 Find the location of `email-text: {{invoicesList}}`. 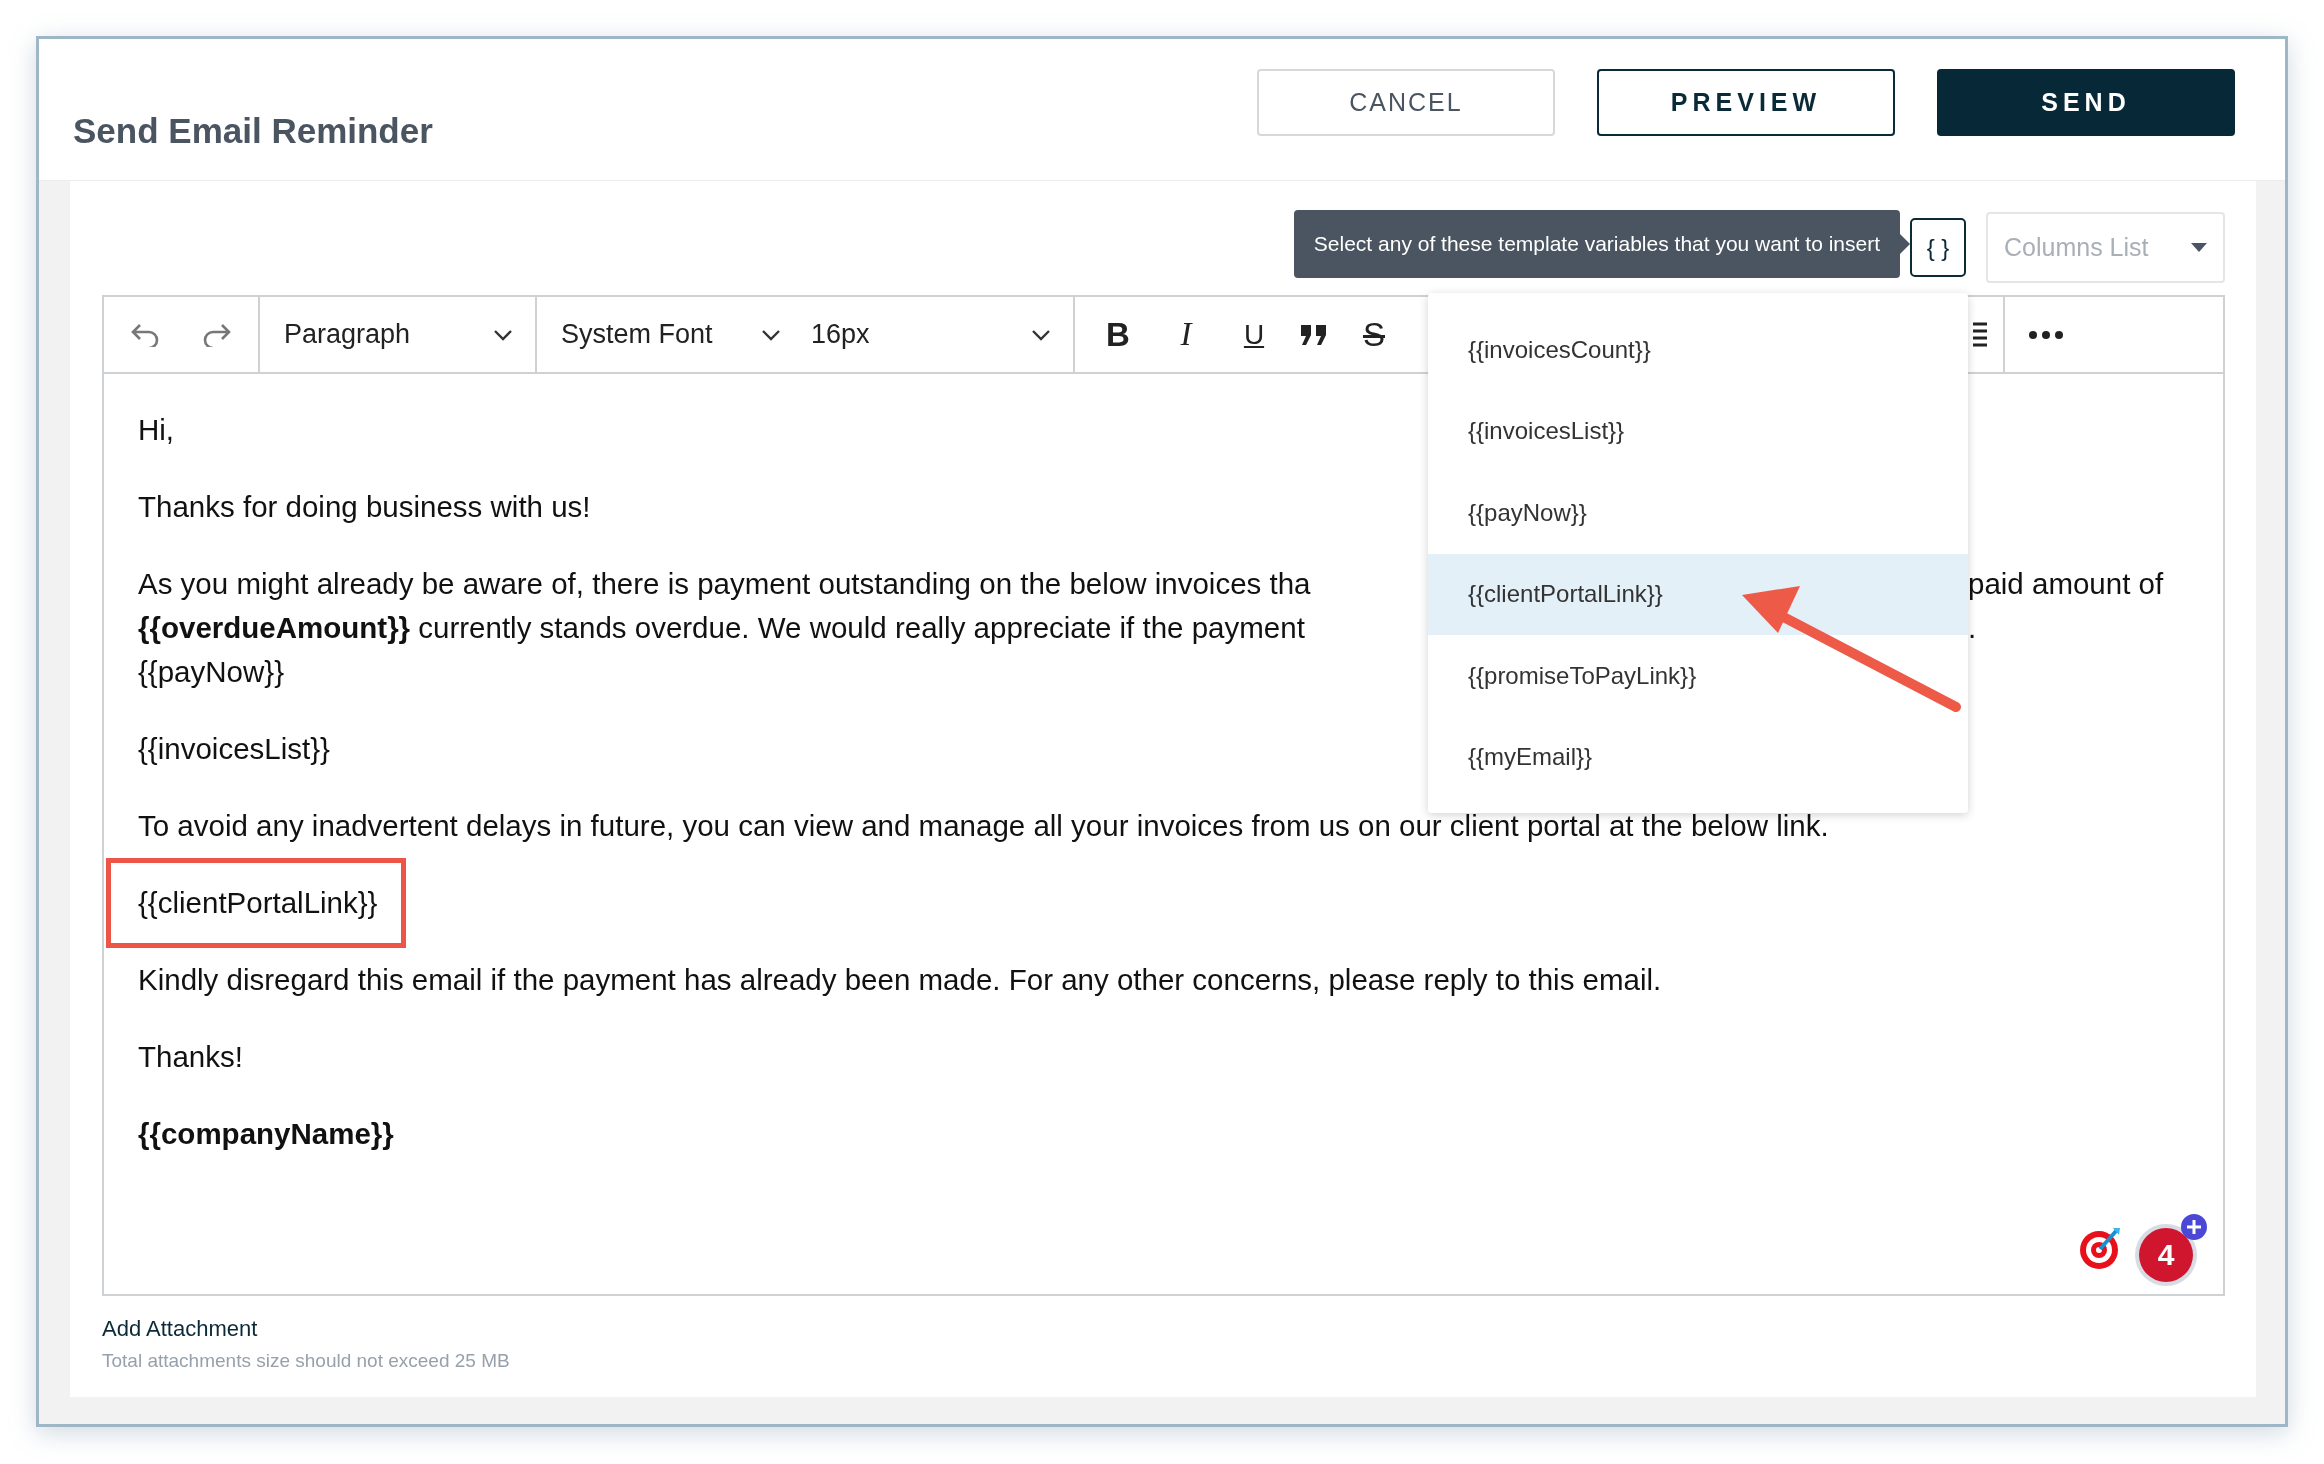

email-text: {{invoicesList}} is located at coordinates (234, 749).